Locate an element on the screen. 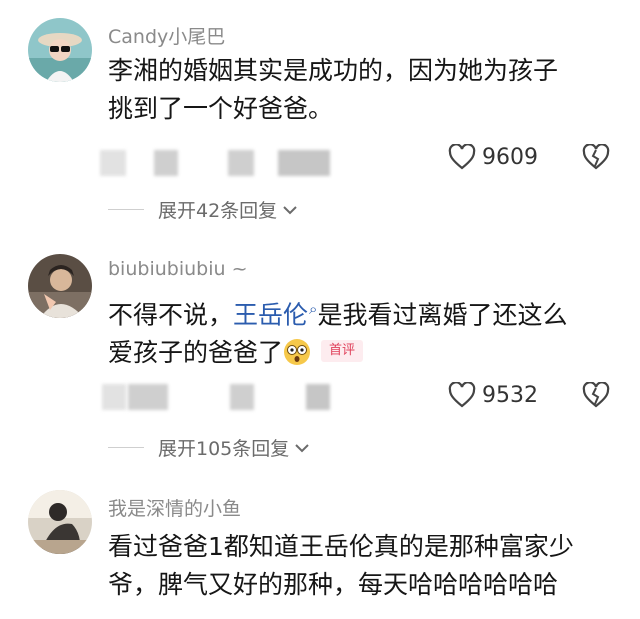 Image resolution: width=640 pixels, height=619 pixels. like-button: 9532 is located at coordinates (493, 395).